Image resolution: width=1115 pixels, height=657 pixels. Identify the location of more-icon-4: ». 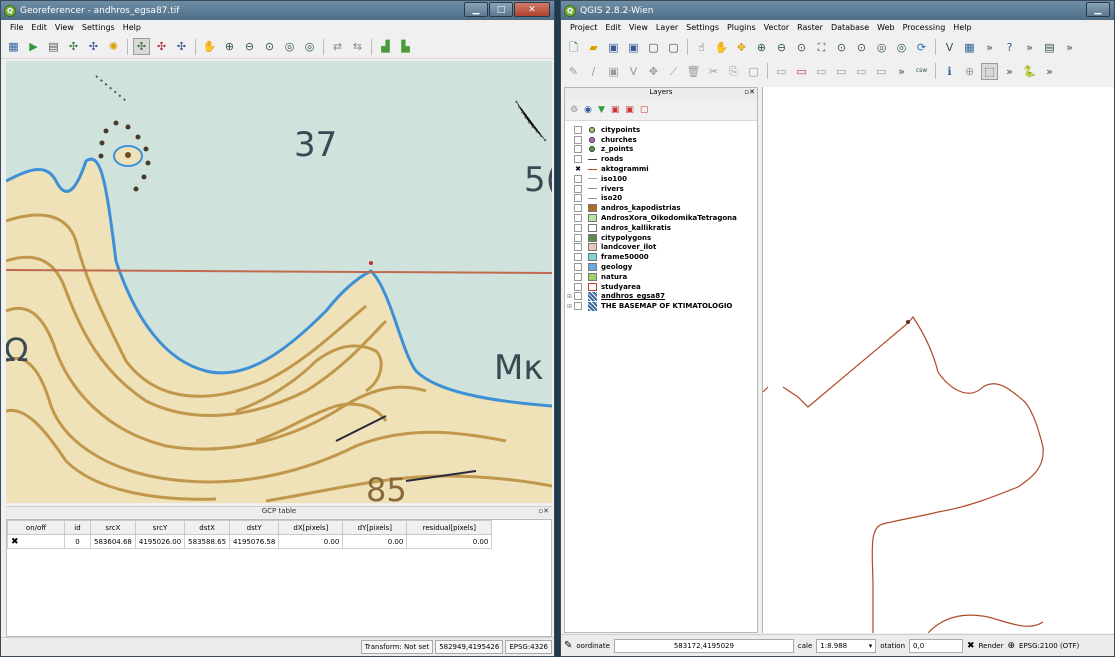
(901, 71).